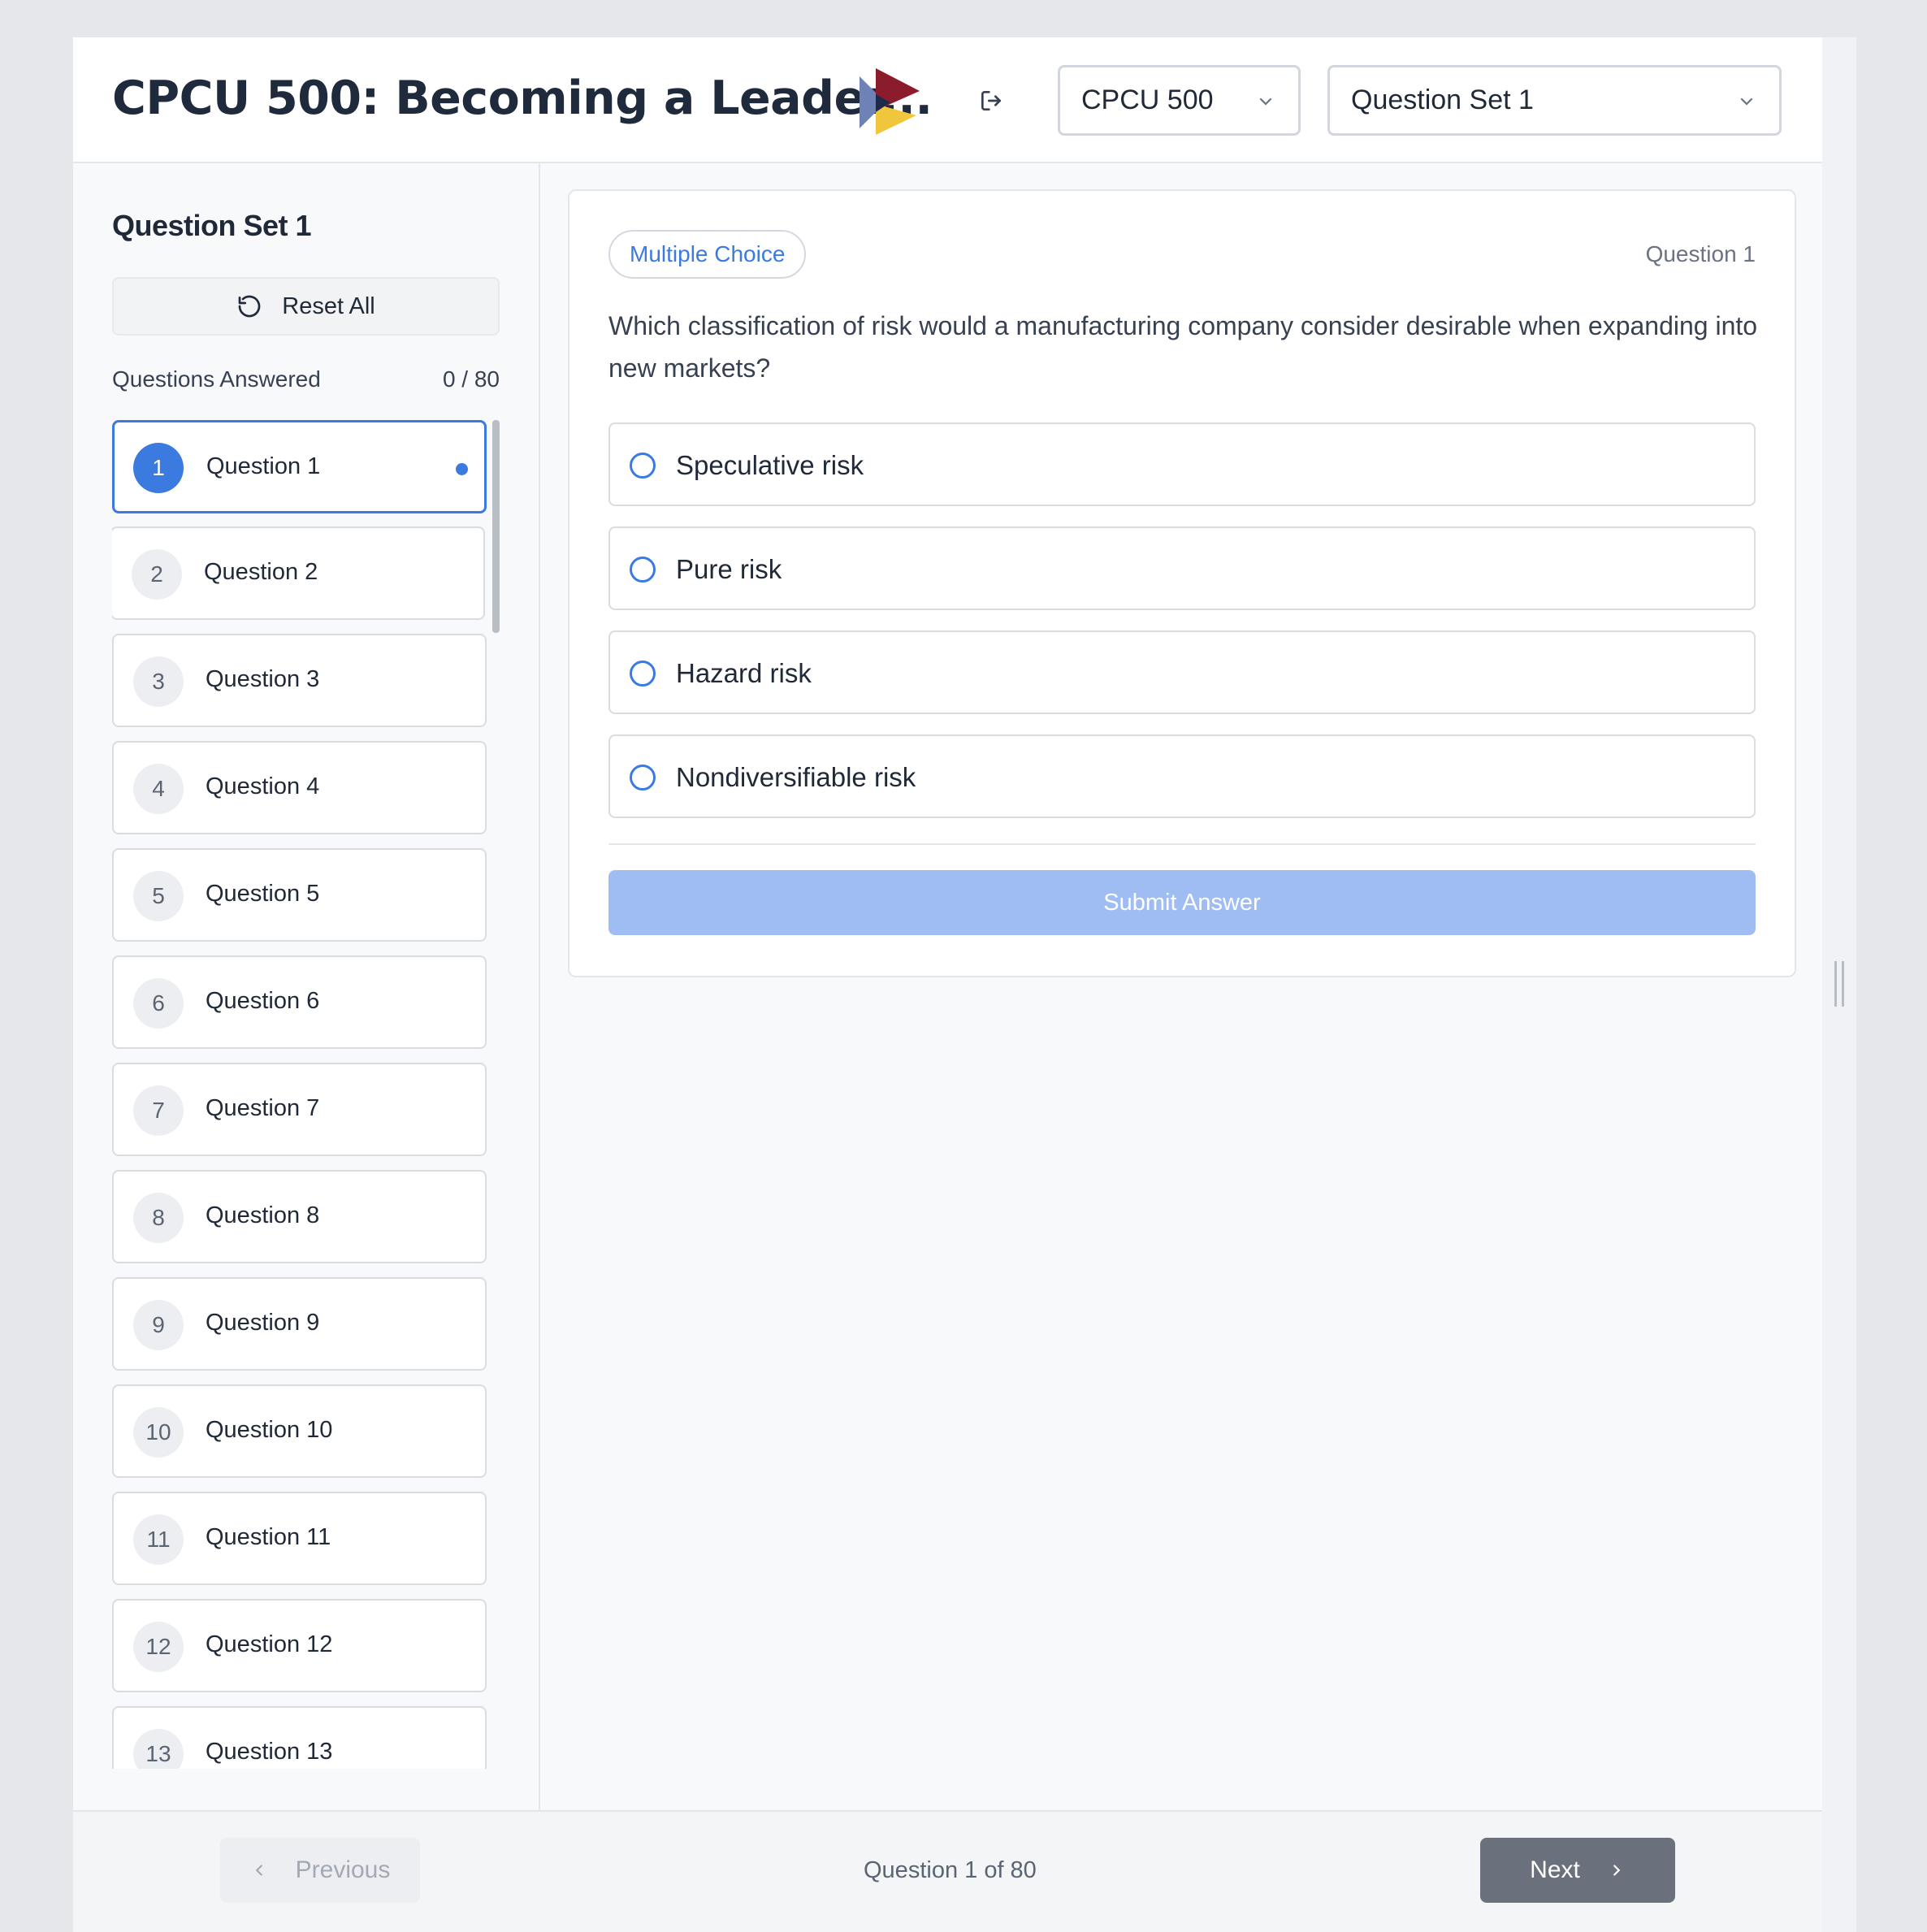  Describe the element at coordinates (263, 466) in the screenshot. I see `question-label: Question 1` at that location.